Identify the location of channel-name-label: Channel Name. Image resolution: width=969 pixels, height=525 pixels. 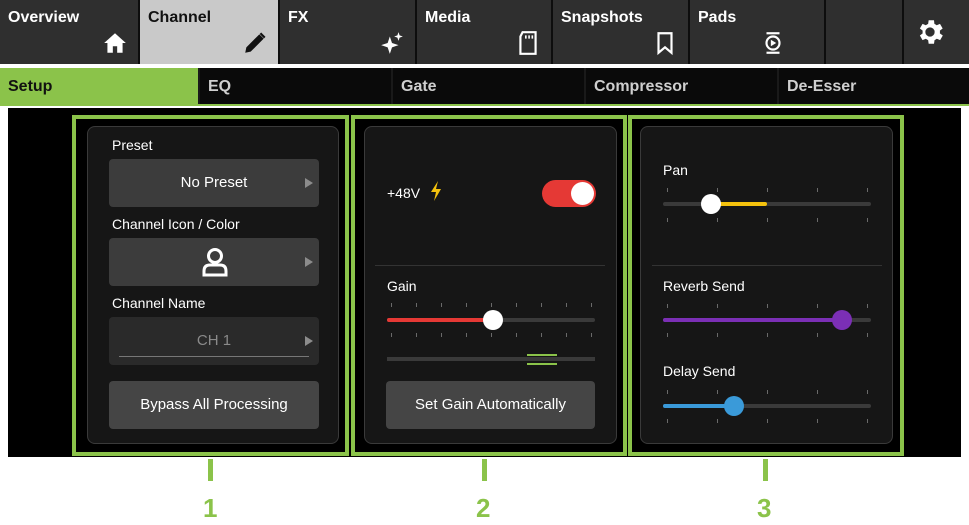
(159, 303).